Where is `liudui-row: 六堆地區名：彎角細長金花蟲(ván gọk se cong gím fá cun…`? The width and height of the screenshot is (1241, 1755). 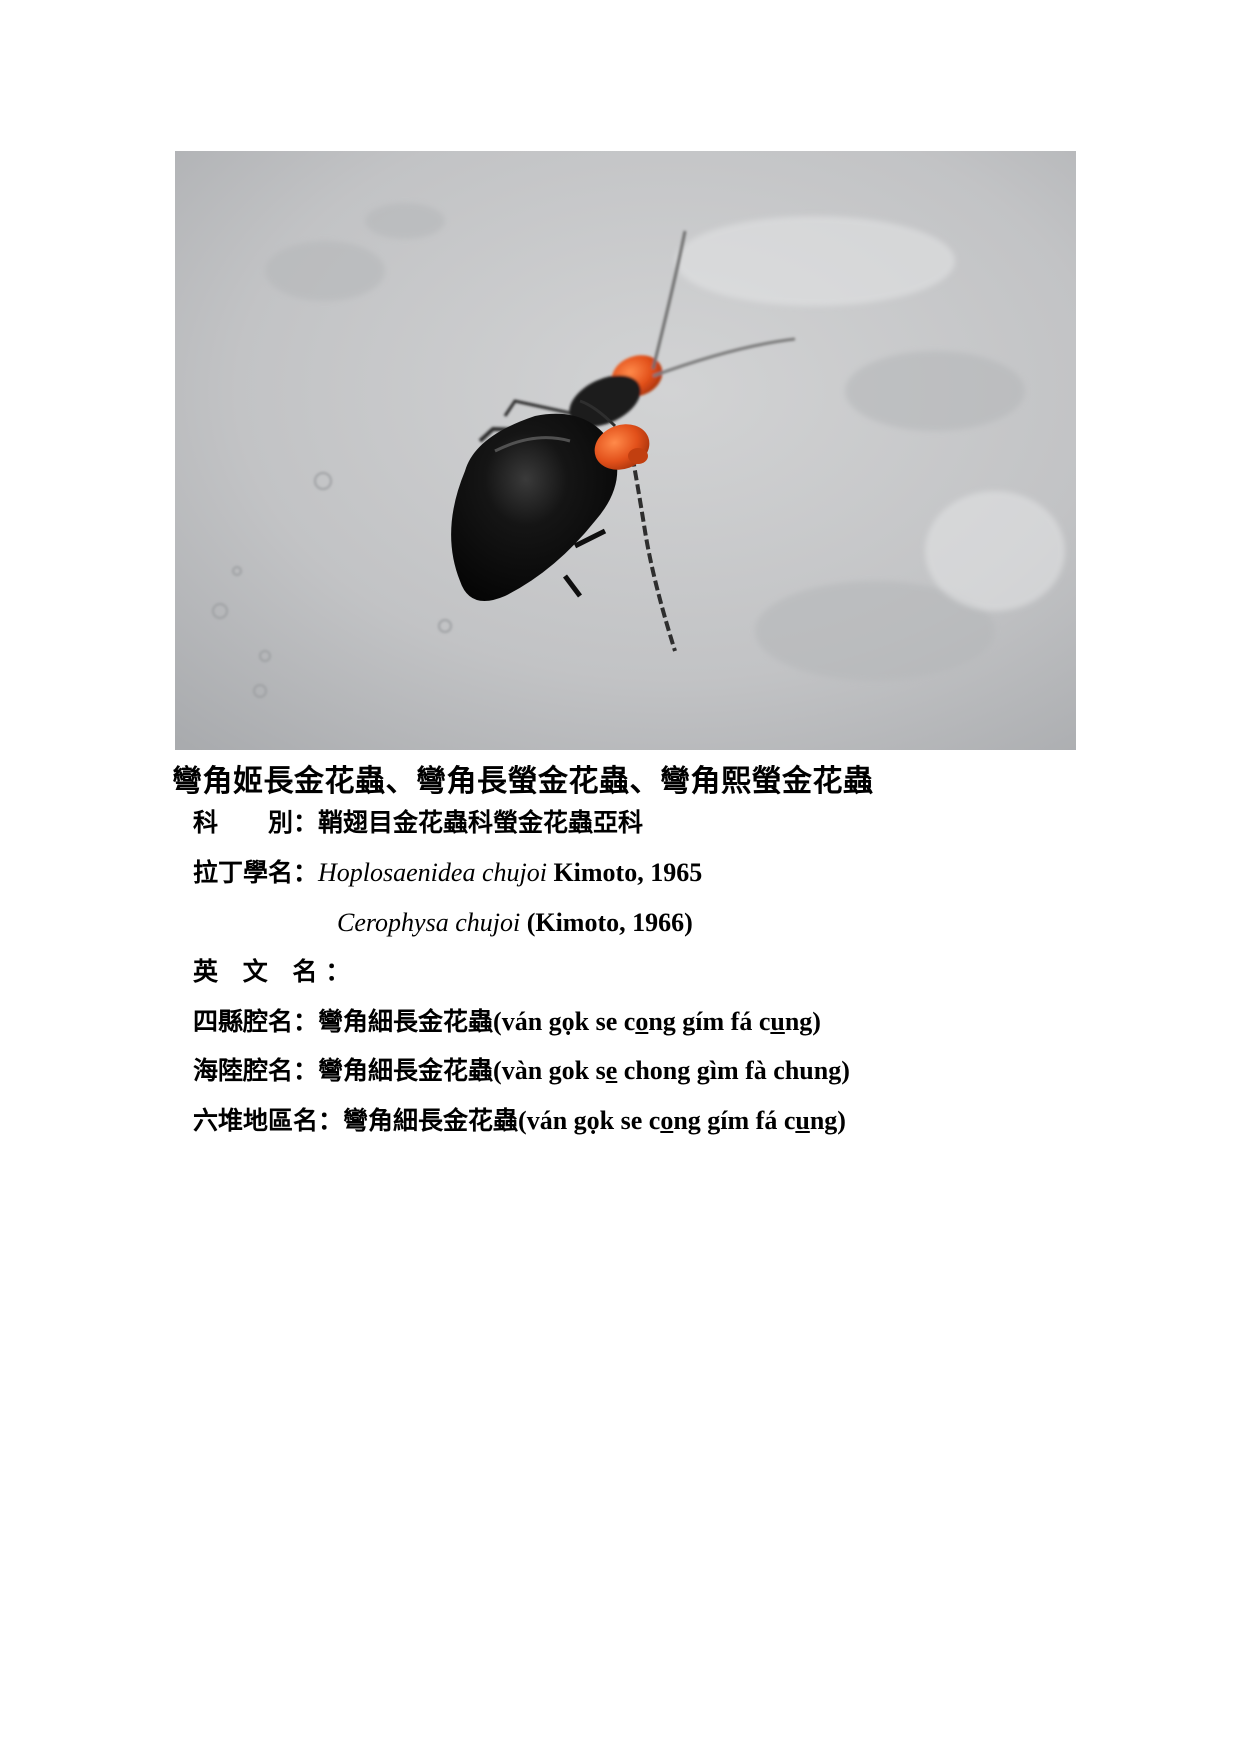 liudui-row: 六堆地區名：彎角細長金花蟲(ván gọk se cong gím fá cun… is located at coordinates (519, 1121).